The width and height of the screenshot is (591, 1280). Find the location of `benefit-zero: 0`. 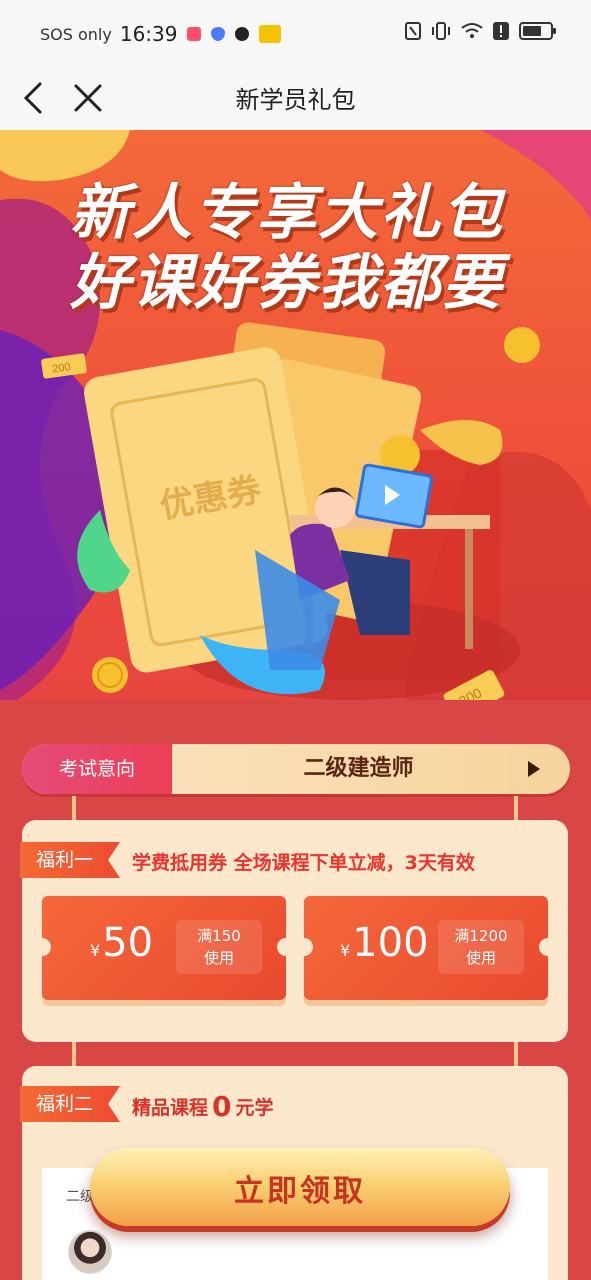

benefit-zero: 0 is located at coordinates (222, 1106).